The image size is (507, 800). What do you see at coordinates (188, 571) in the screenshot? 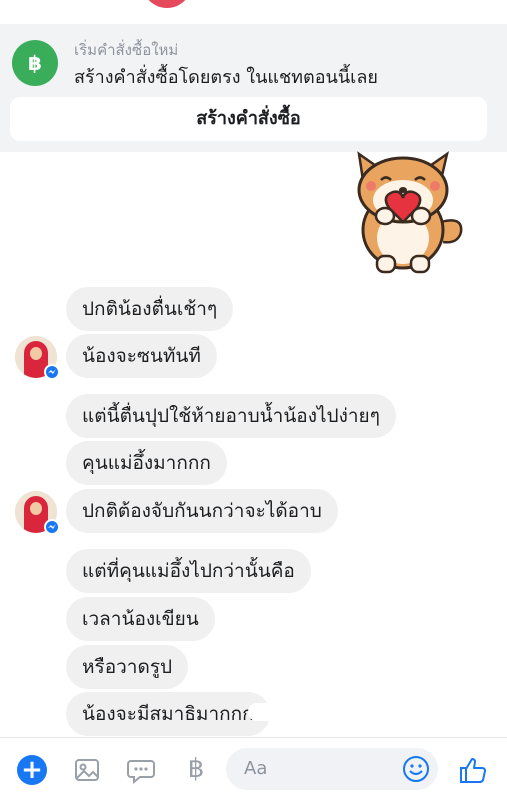
I see `message-bubble: แต่ที่คุนแม่อึ้งไปกว่านั้นคือ` at bounding box center [188, 571].